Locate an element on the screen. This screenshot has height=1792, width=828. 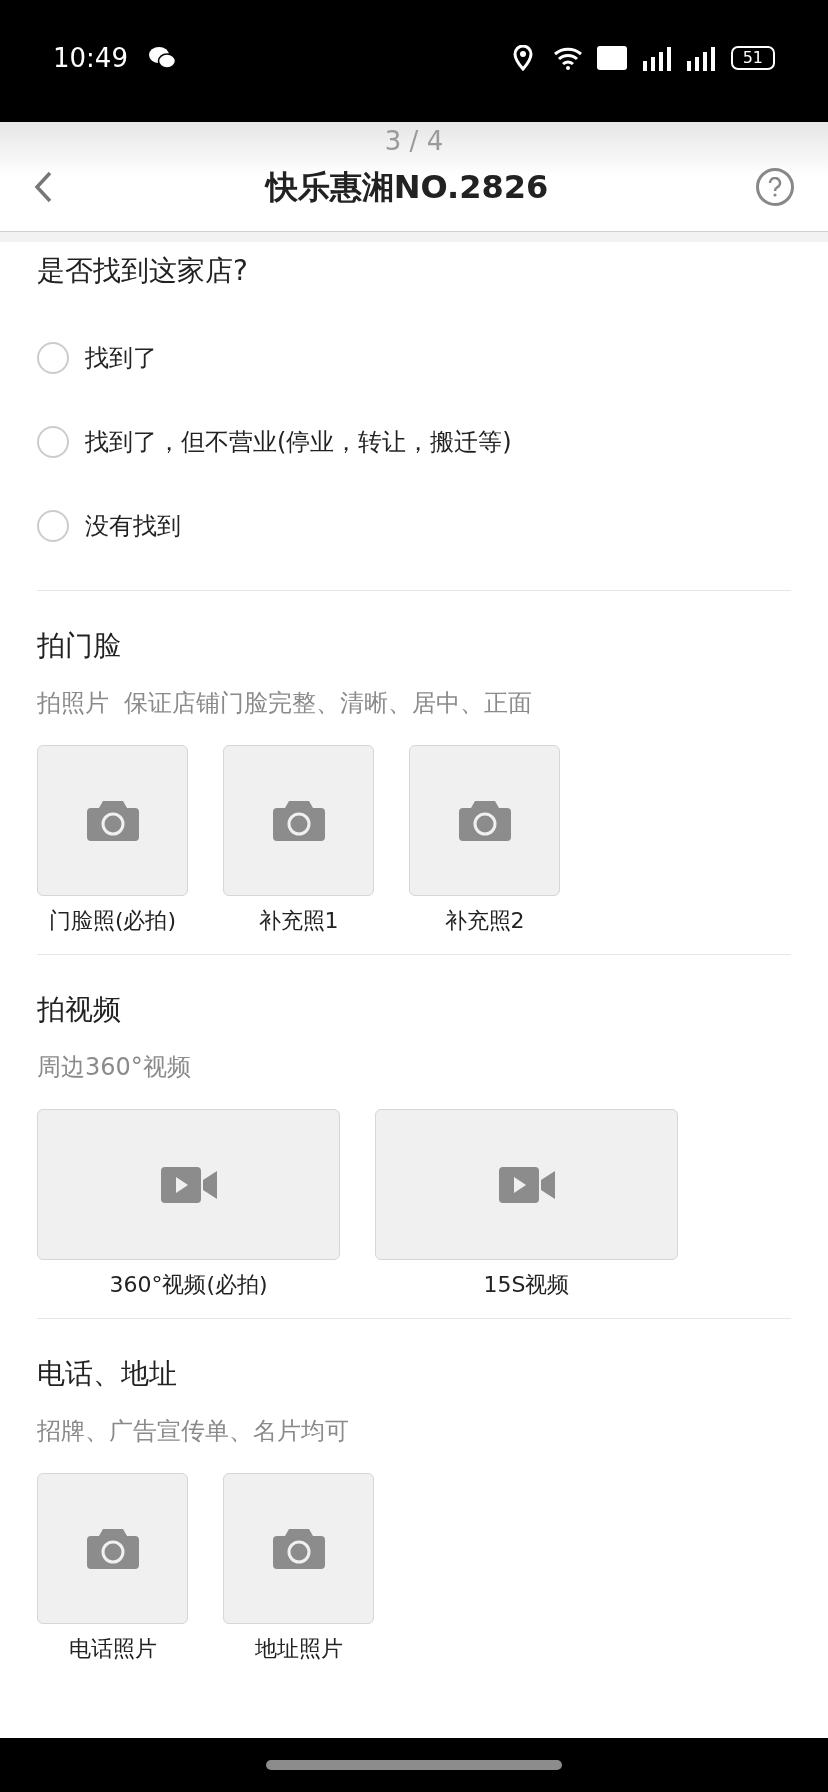
tile-label: 地址照片 is located at coordinates (298, 1649).